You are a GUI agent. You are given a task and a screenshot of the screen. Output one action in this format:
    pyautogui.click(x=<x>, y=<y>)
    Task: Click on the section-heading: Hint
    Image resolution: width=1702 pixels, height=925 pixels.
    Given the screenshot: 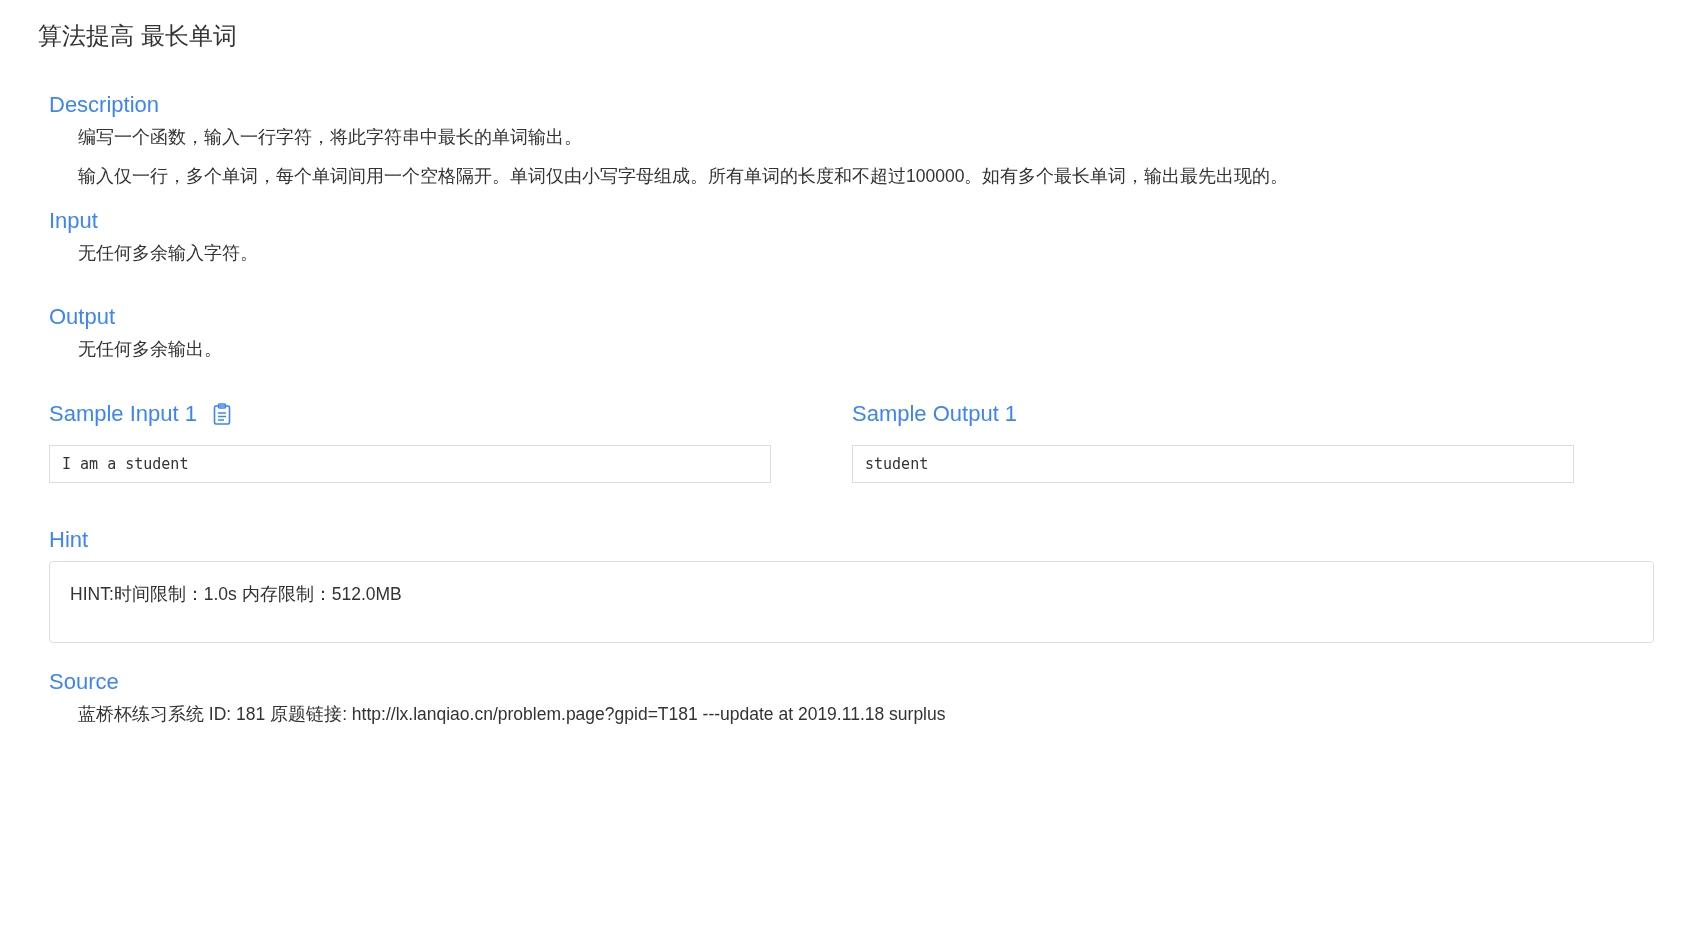 What is the action you would take?
    pyautogui.click(x=69, y=540)
    